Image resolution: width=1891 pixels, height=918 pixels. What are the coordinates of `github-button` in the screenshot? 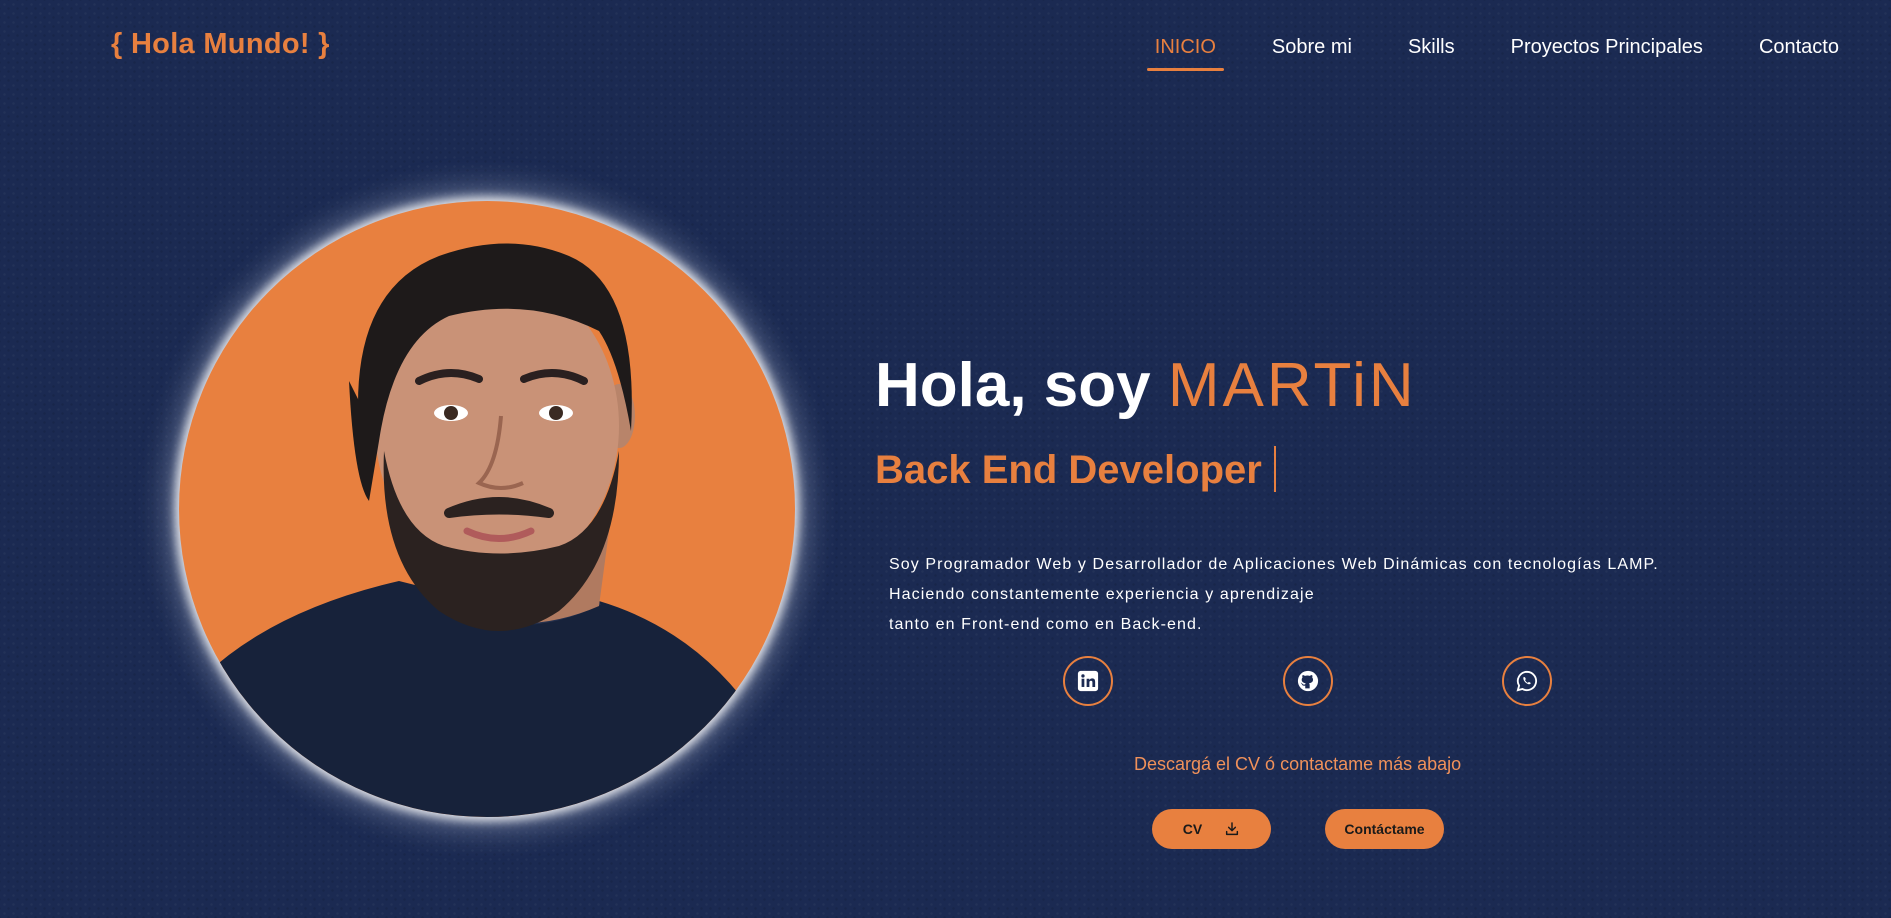 It's located at (1308, 681).